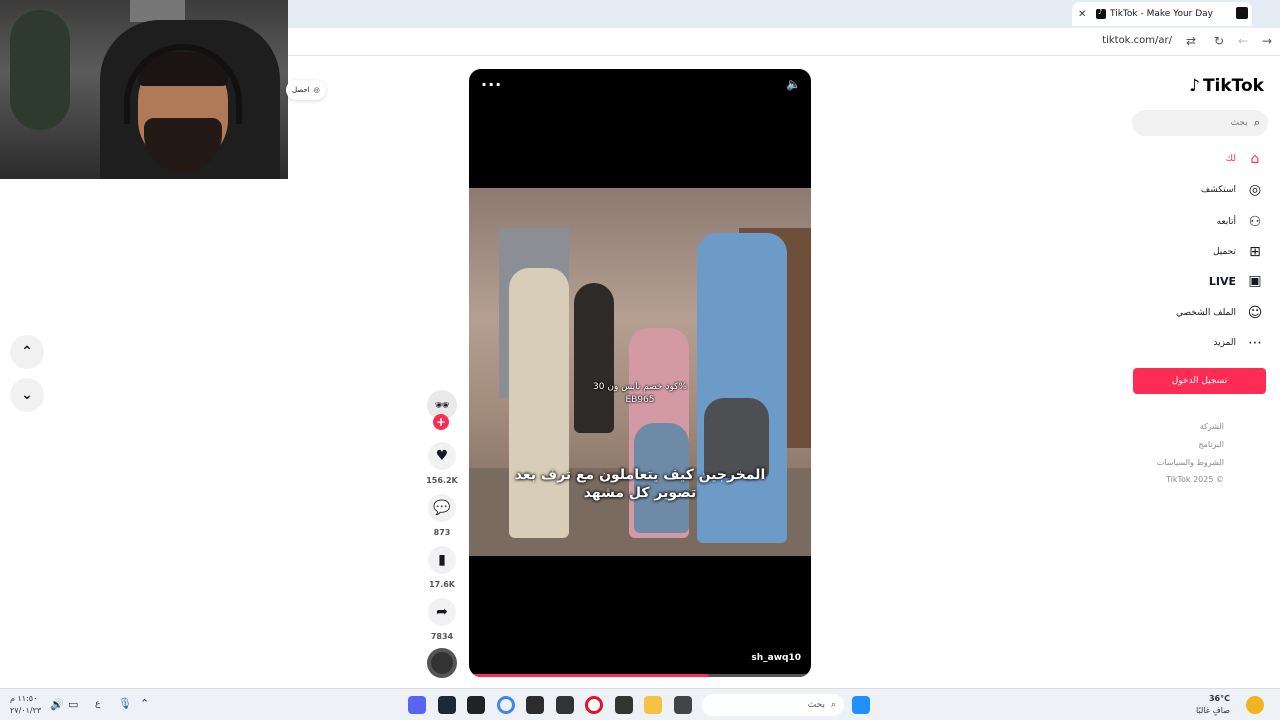  Describe the element at coordinates (793, 84) in the screenshot. I see `volume-icon: 🔈` at that location.